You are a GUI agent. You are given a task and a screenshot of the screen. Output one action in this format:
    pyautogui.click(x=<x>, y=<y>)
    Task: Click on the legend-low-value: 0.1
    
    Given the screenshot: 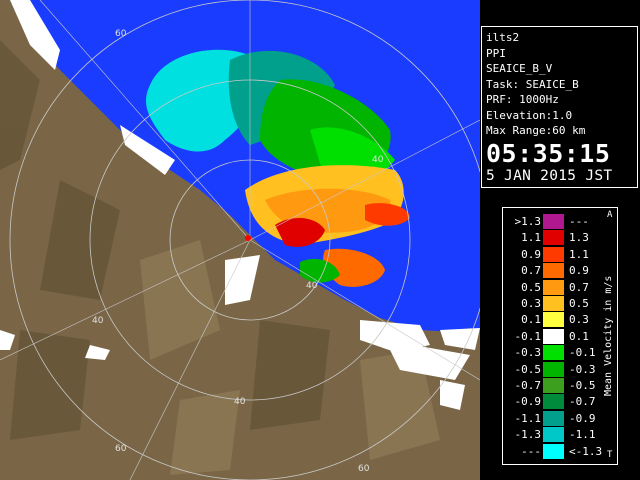 What is the action you would take?
    pyautogui.click(x=531, y=320)
    